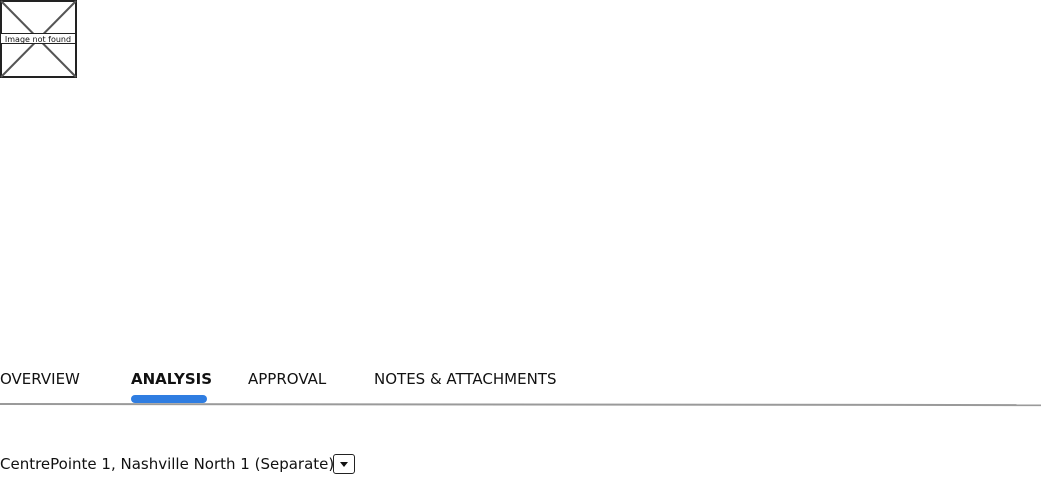  What do you see at coordinates (287, 379) in the screenshot?
I see `tab-approval: APPROVAL` at bounding box center [287, 379].